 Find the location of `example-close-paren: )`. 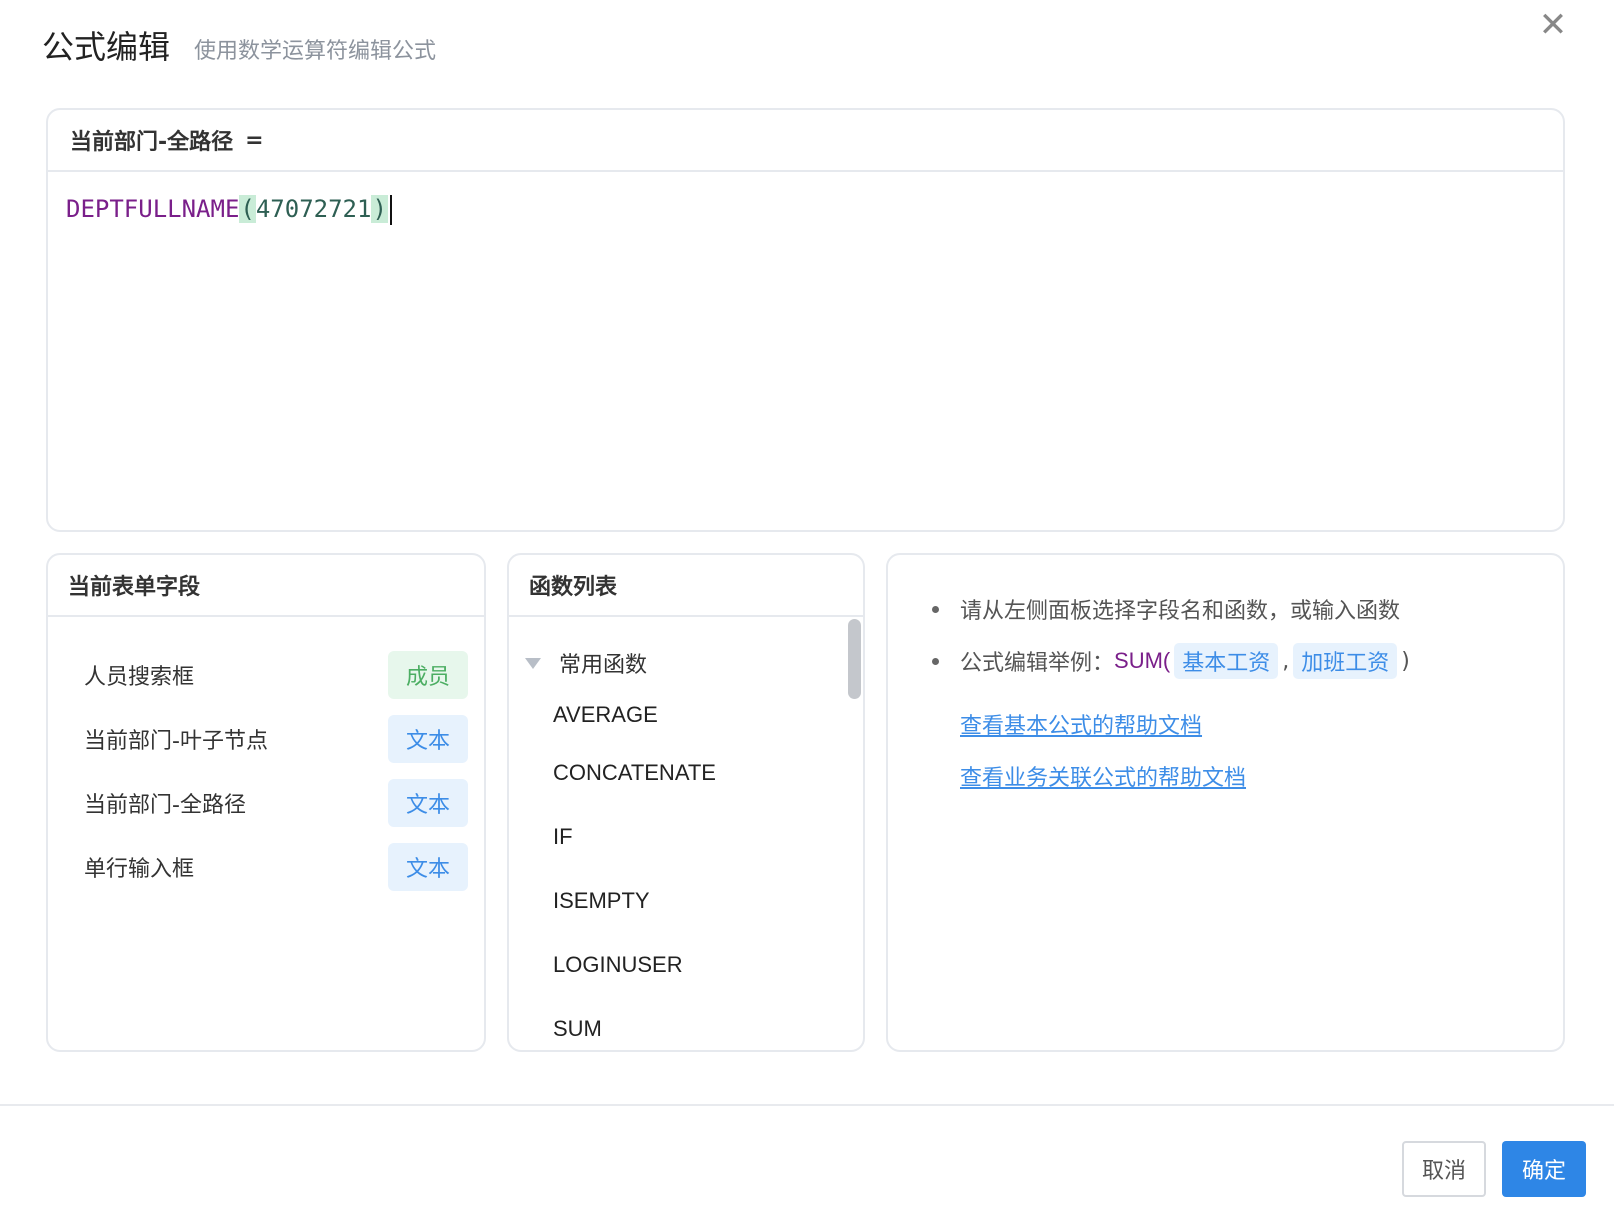

example-close-paren: ) is located at coordinates (1405, 661).